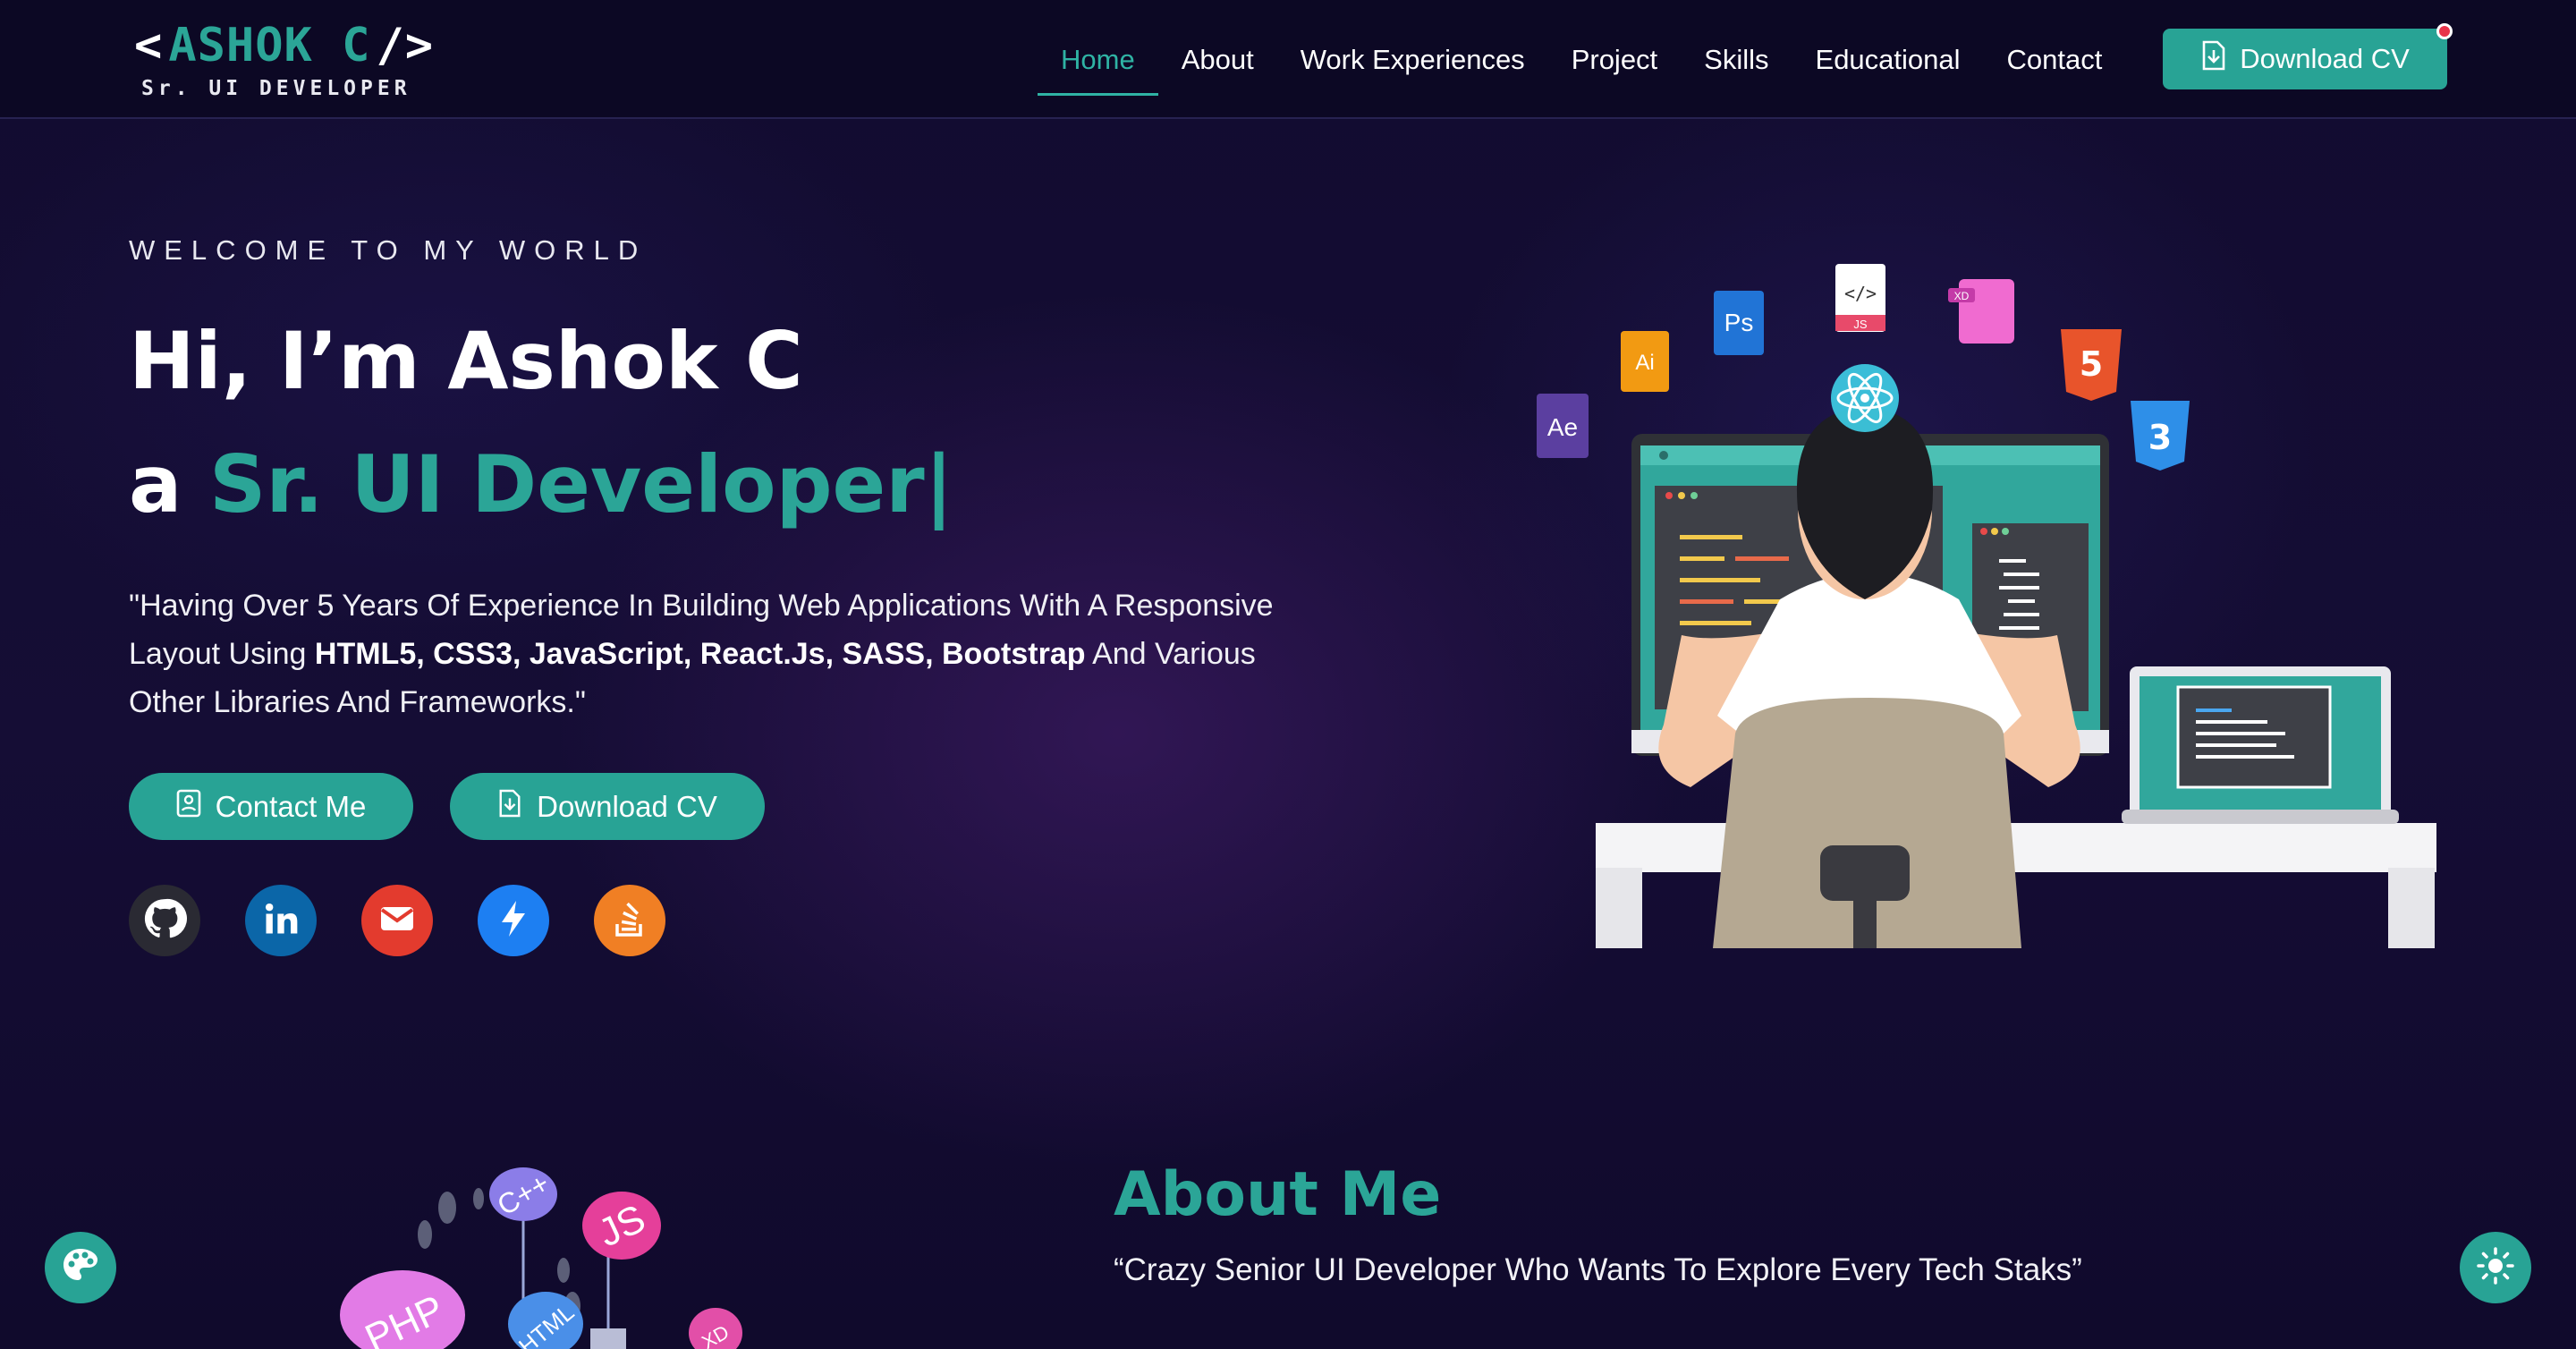  I want to click on contact-me-button: Contact Me, so click(271, 806).